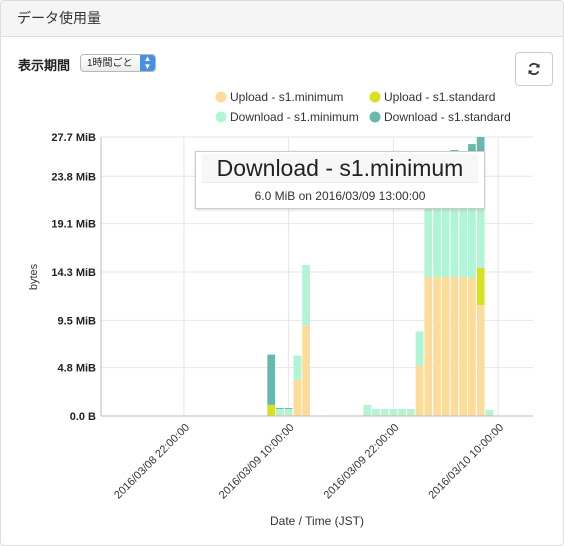  I want to click on y-tick-label: 27.7 MiB, so click(73, 138).